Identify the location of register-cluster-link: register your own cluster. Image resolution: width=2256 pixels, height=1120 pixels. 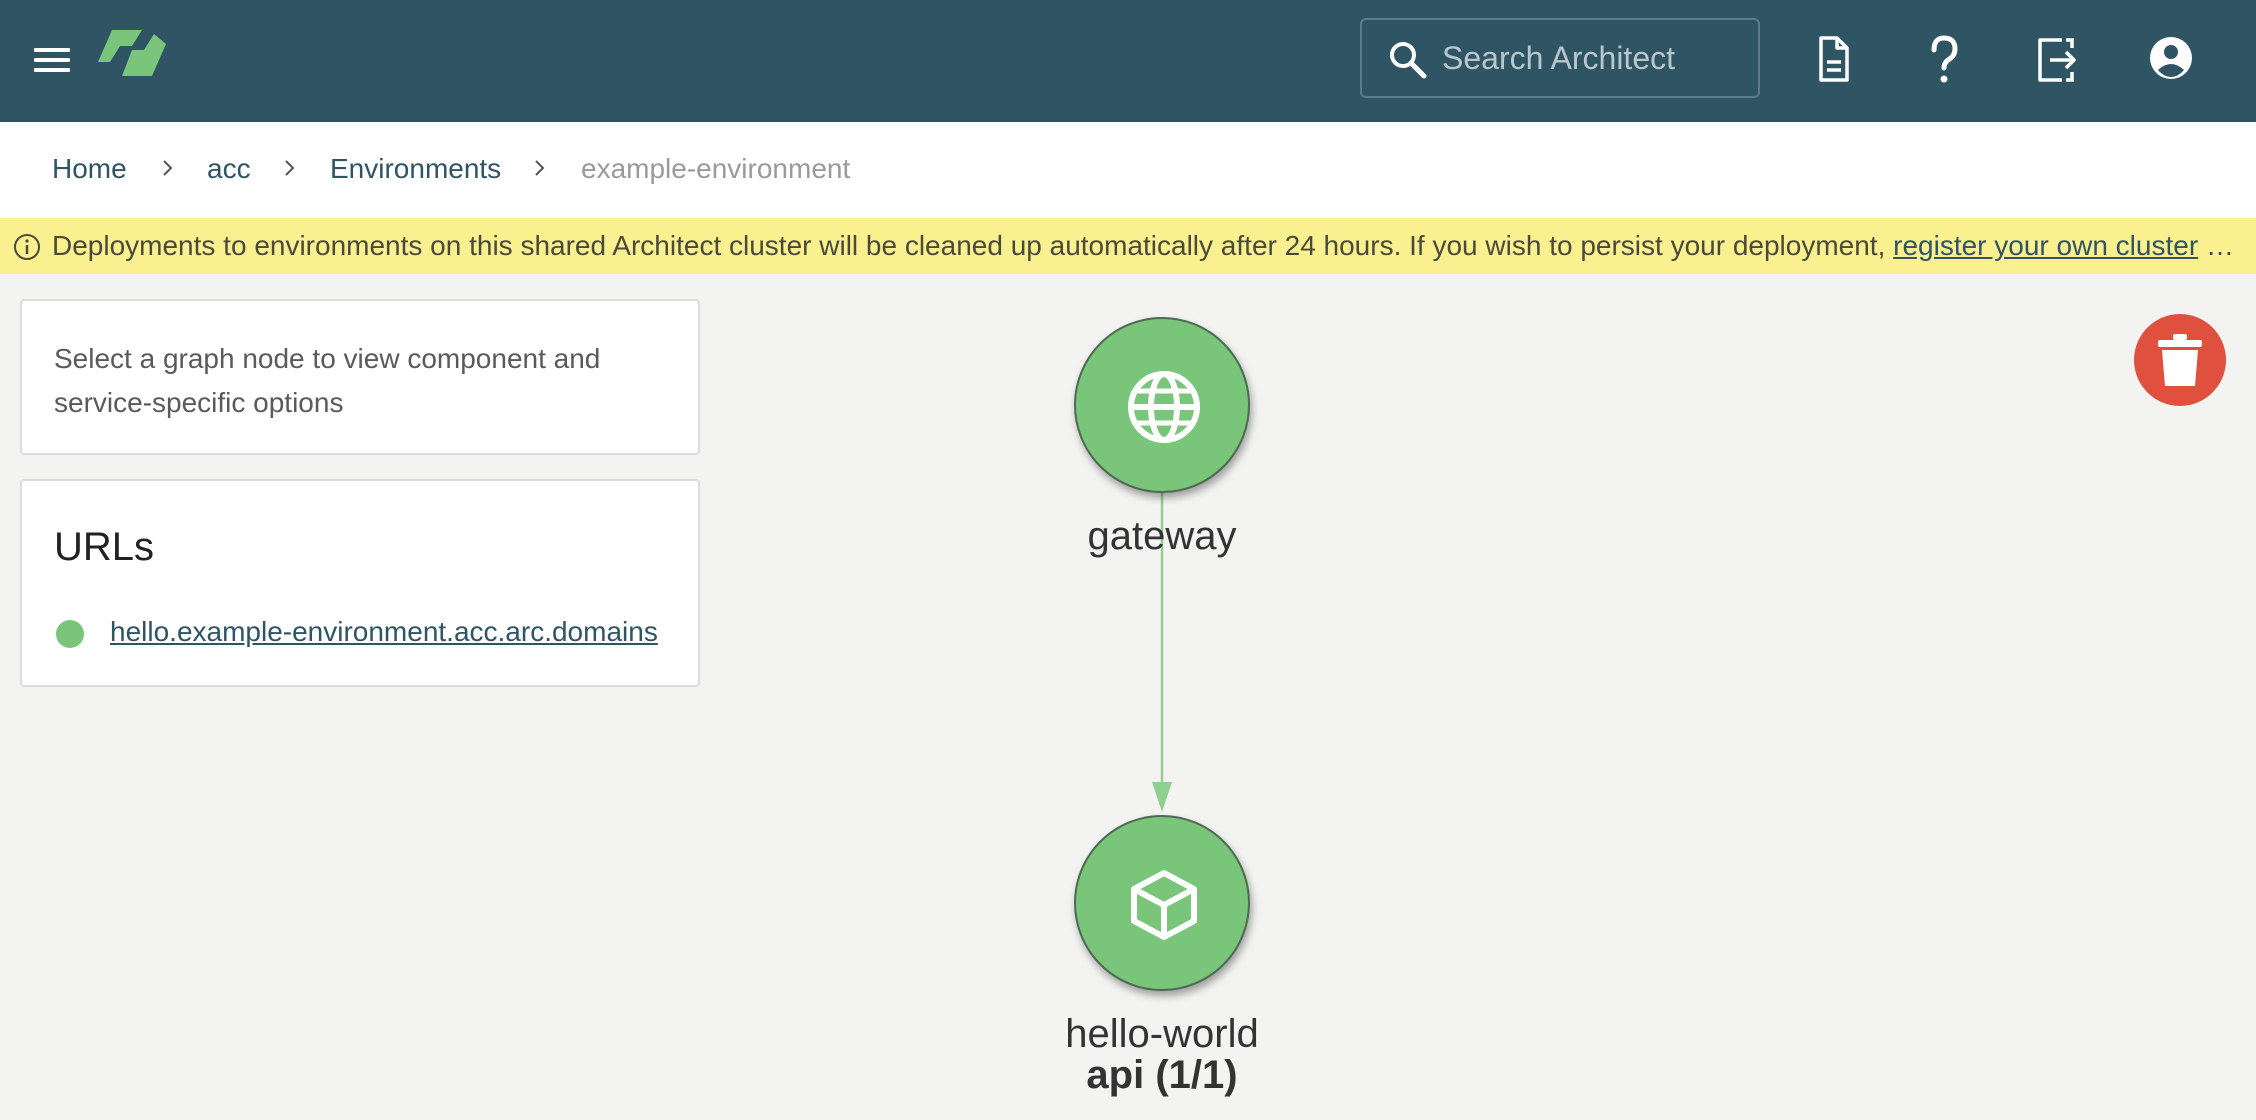
(2045, 245).